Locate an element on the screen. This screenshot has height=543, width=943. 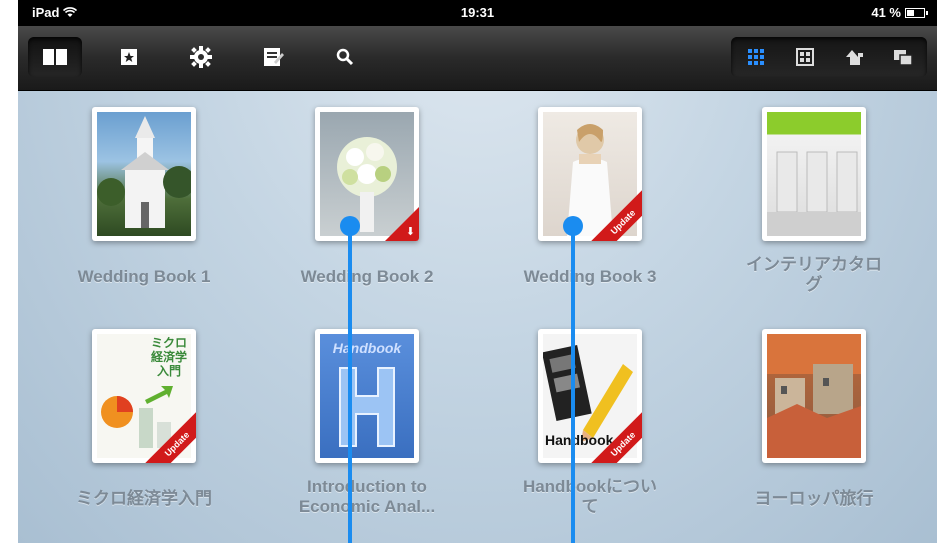
touch-trail-right is located at coordinates (573, 385).